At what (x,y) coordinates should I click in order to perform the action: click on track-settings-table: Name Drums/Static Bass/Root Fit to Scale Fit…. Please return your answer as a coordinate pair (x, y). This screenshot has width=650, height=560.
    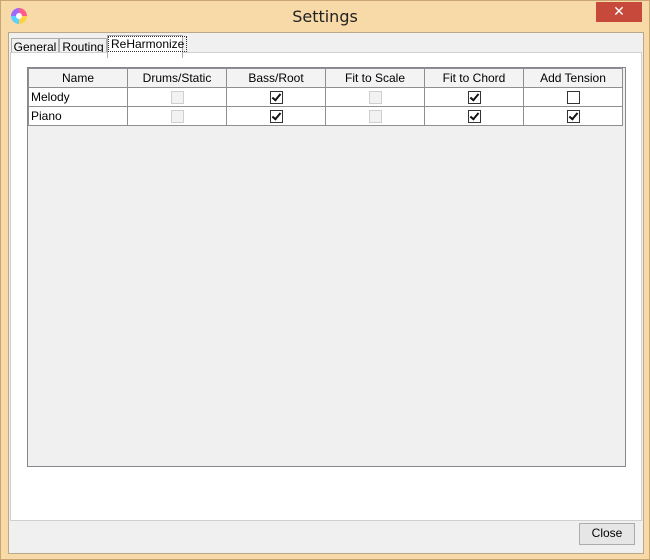
    Looking at the image, I should click on (325, 97).